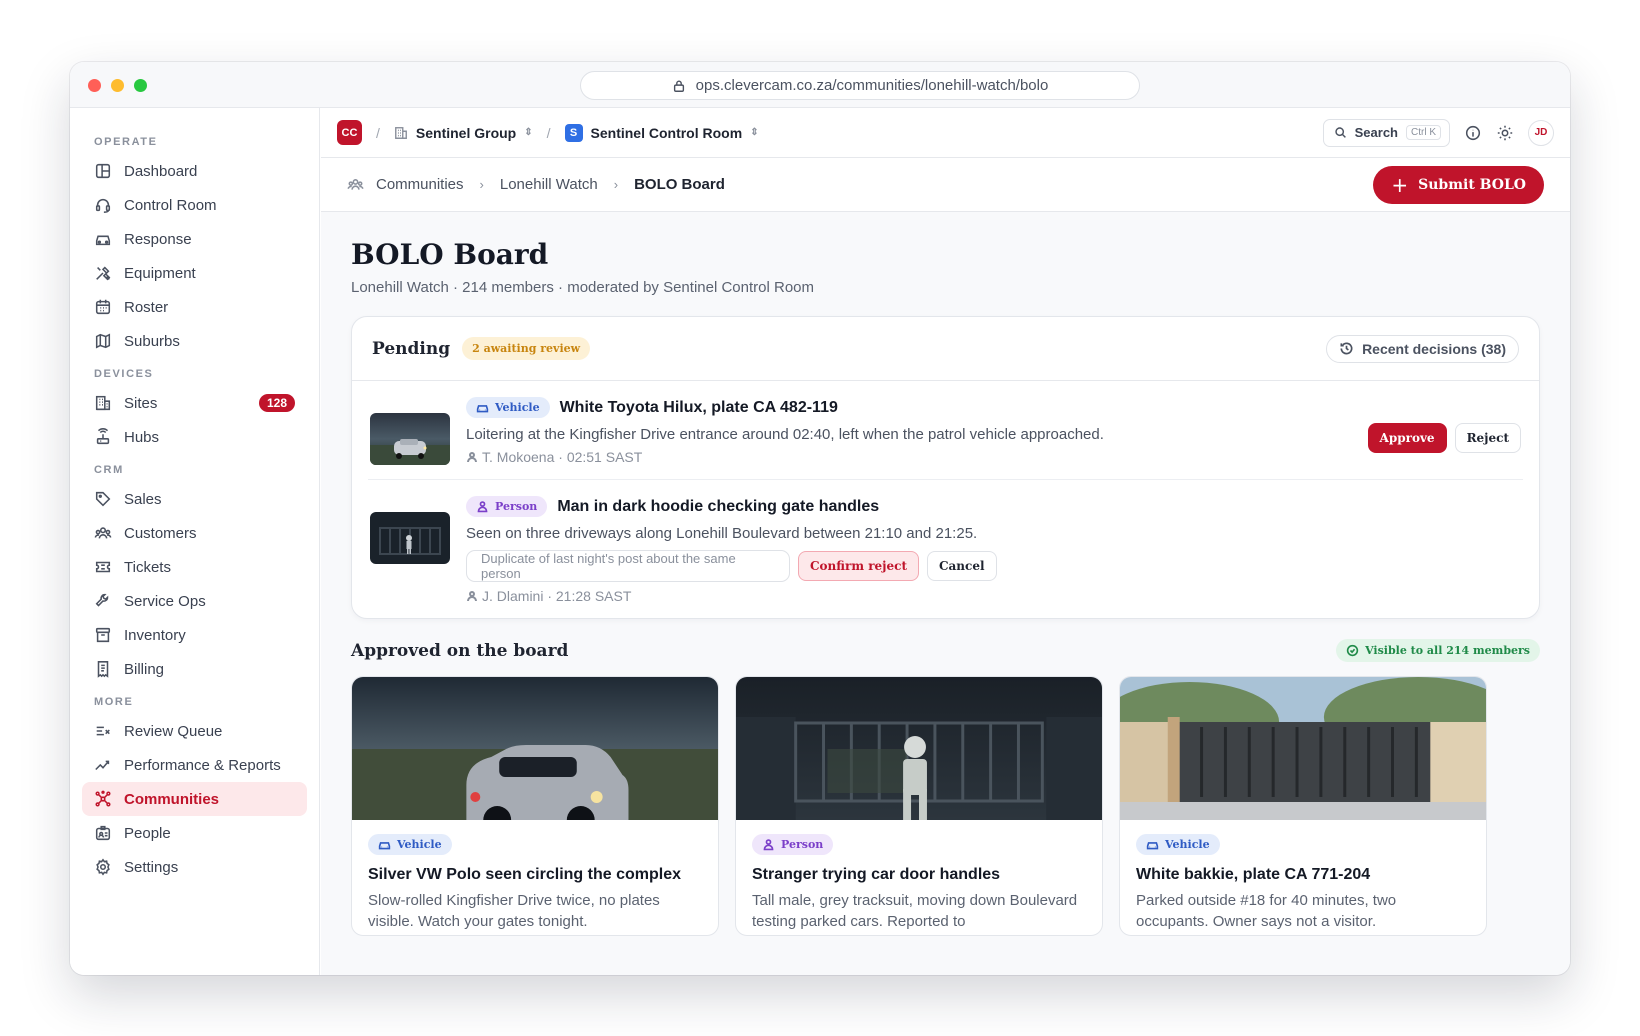 The image size is (1640, 1036). What do you see at coordinates (103, 171) in the screenshot?
I see `layout-icon` at bounding box center [103, 171].